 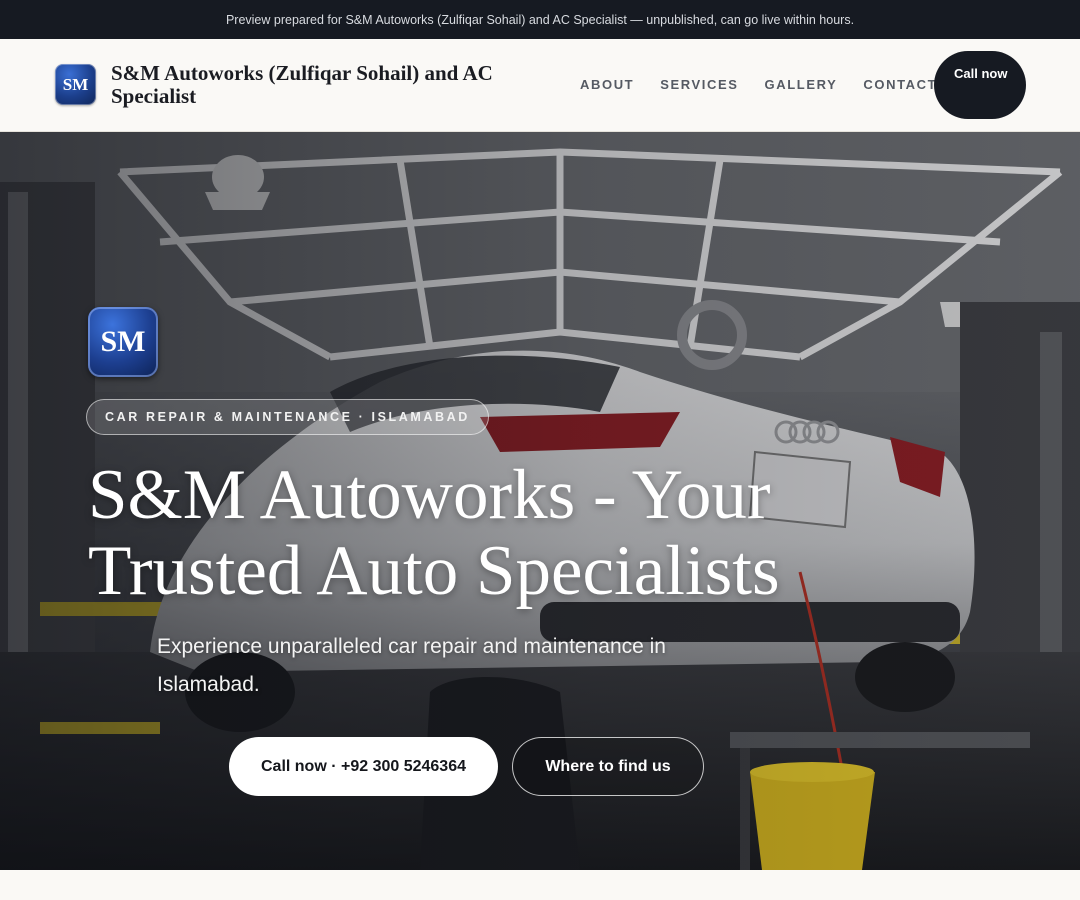 What do you see at coordinates (900, 84) in the screenshot?
I see `nav-link-contact: CONTACT` at bounding box center [900, 84].